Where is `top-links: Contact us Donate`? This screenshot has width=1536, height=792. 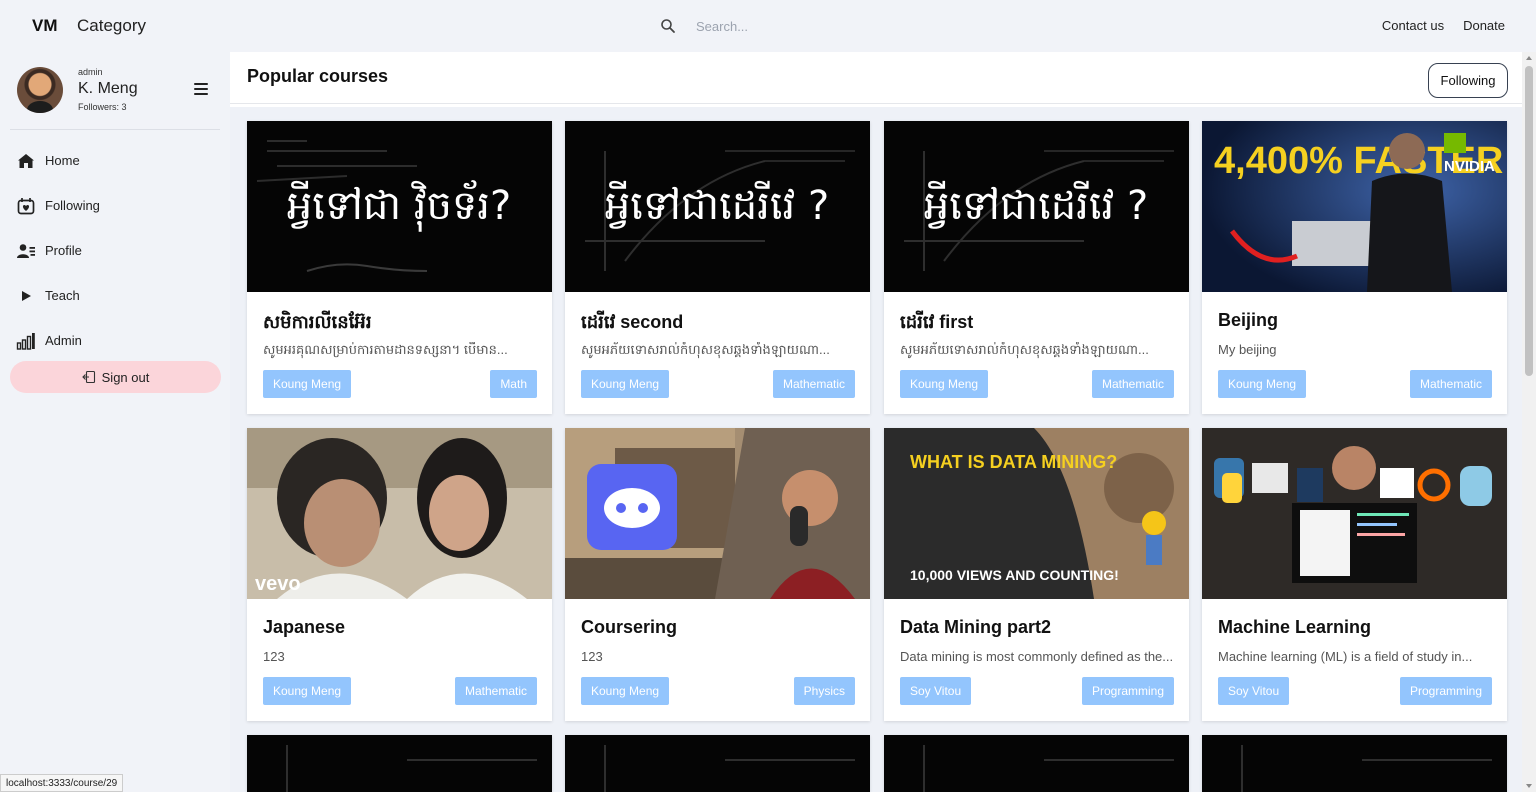
top-links: Contact us Donate is located at coordinates (1443, 25).